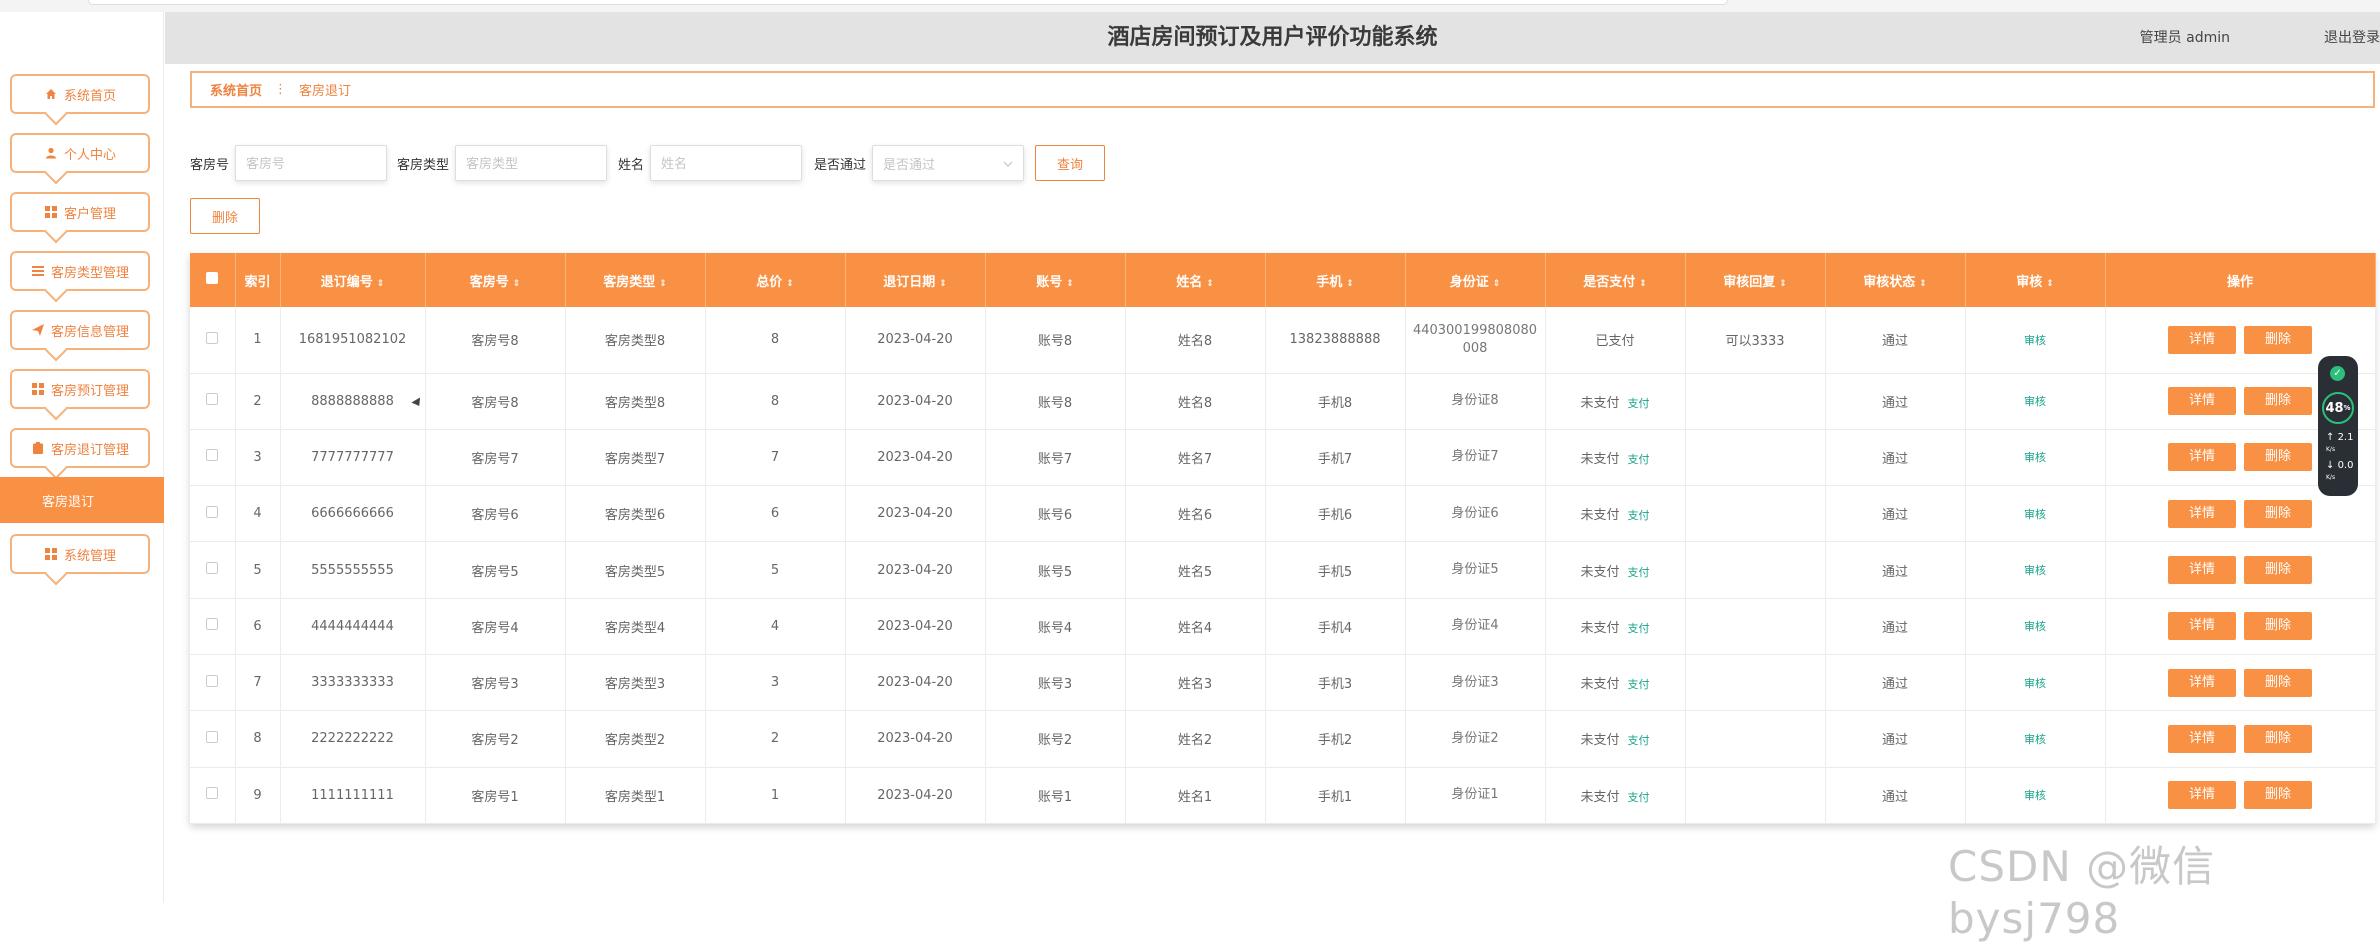  Describe the element at coordinates (225, 216) in the screenshot. I see `batch-delete-button: 删除` at that location.